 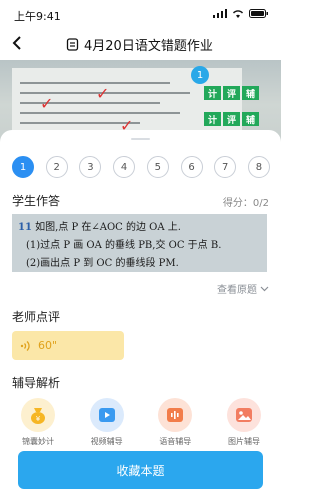 What do you see at coordinates (140, 14) in the screenshot?
I see `status-bar: 上午9:41` at bounding box center [140, 14].